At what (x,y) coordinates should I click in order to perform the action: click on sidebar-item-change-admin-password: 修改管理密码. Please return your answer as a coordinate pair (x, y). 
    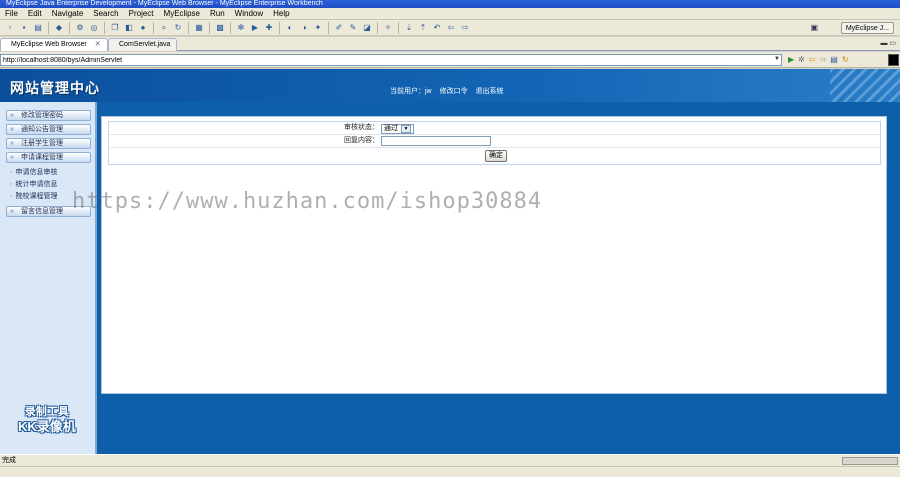
    Looking at the image, I should click on (48, 115).